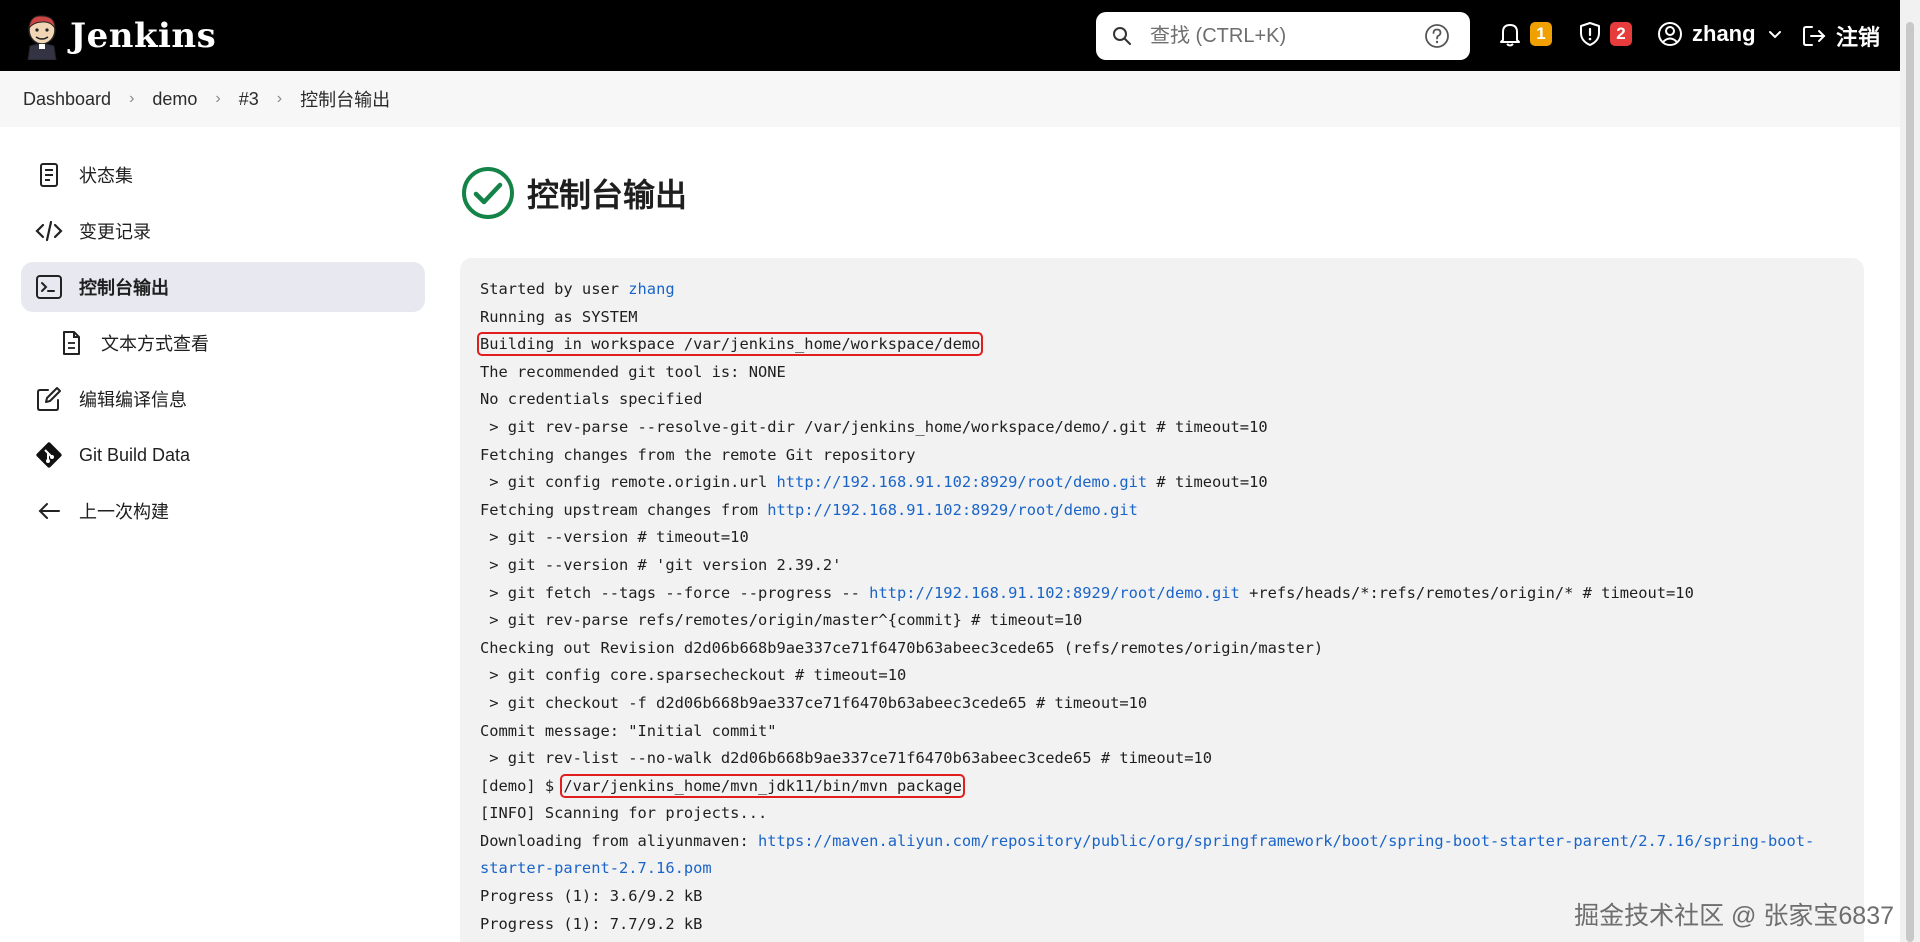  What do you see at coordinates (950, 99) in the screenshot?
I see `breadcrumb: Dashboard › demo › #3 › 控制台输出` at bounding box center [950, 99].